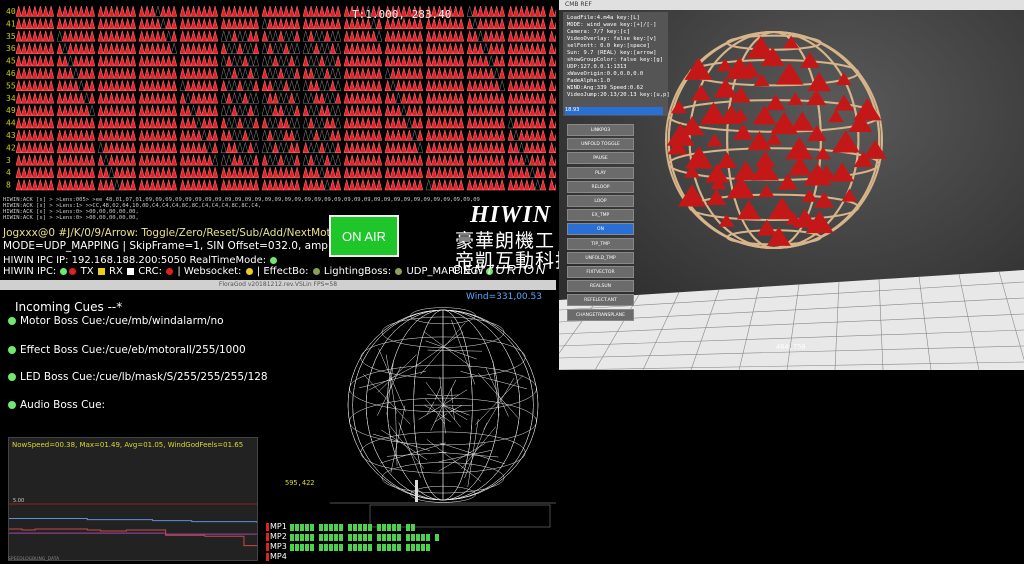  I want to click on control-button-loop: LOOP, so click(600, 201).